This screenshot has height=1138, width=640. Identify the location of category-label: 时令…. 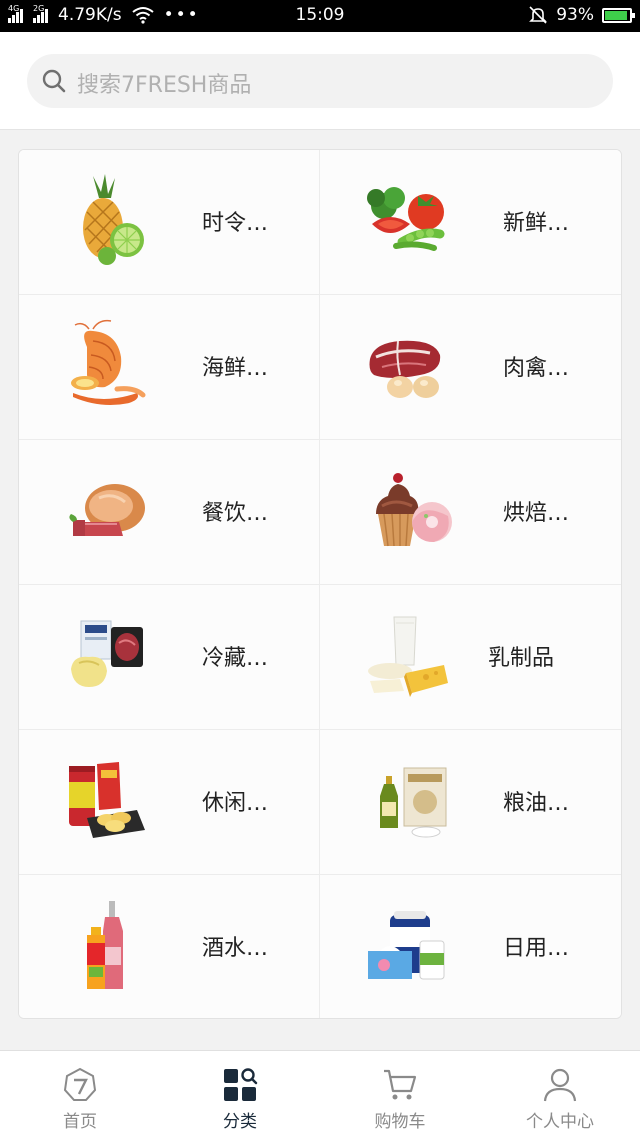
(235, 223).